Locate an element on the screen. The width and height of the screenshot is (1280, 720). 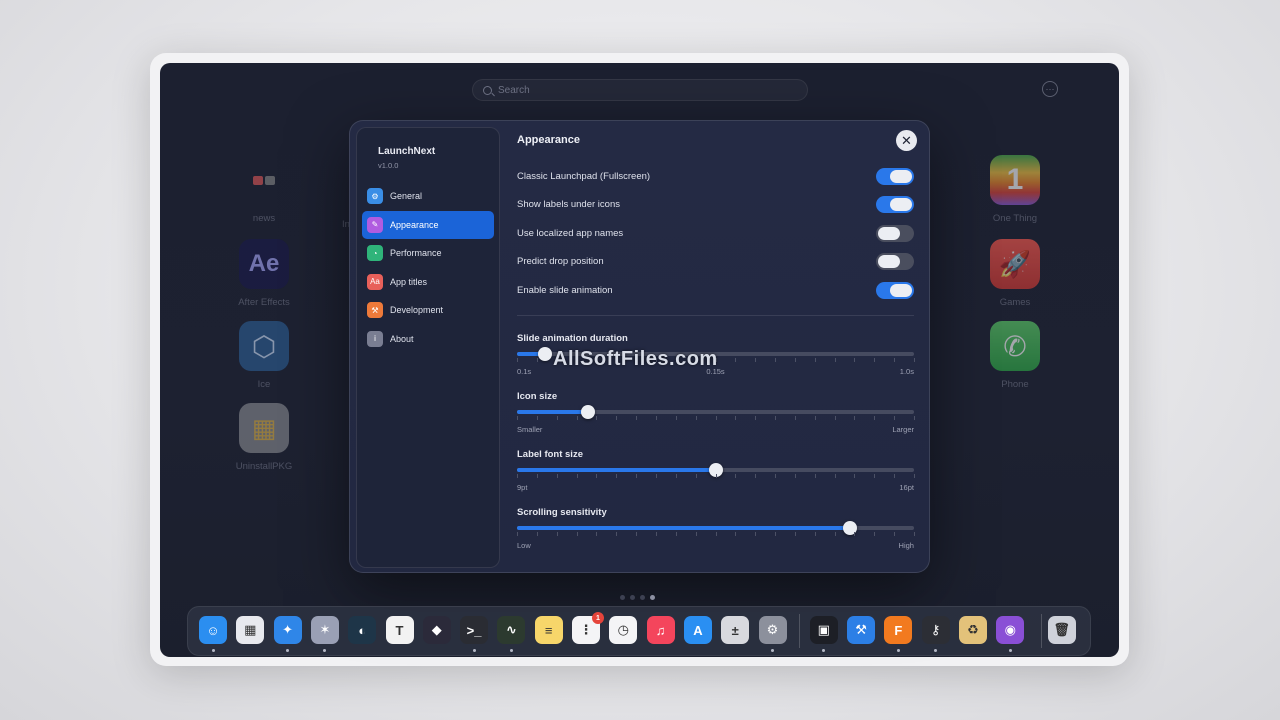
app-after-effects: Ae After Effects is located at coordinates (264, 273).